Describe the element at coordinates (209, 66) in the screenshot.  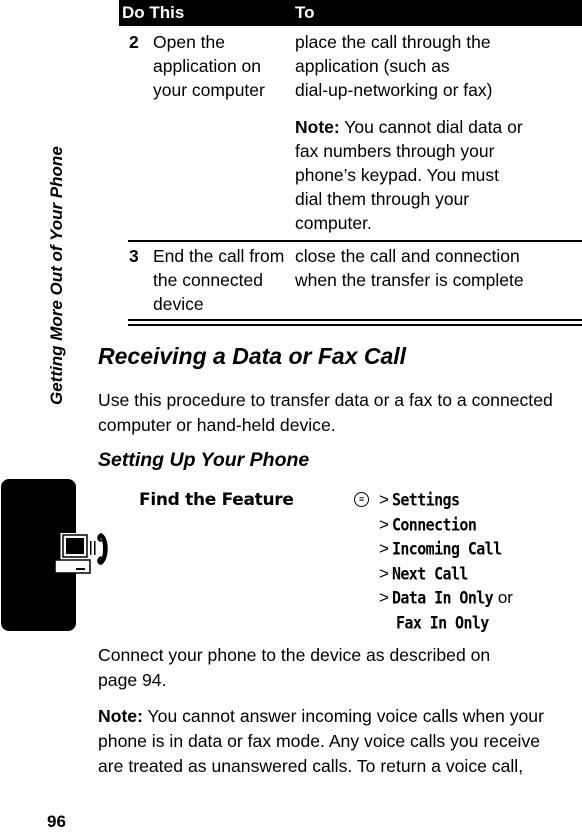
I see `step-action: Open the application on your computer` at that location.